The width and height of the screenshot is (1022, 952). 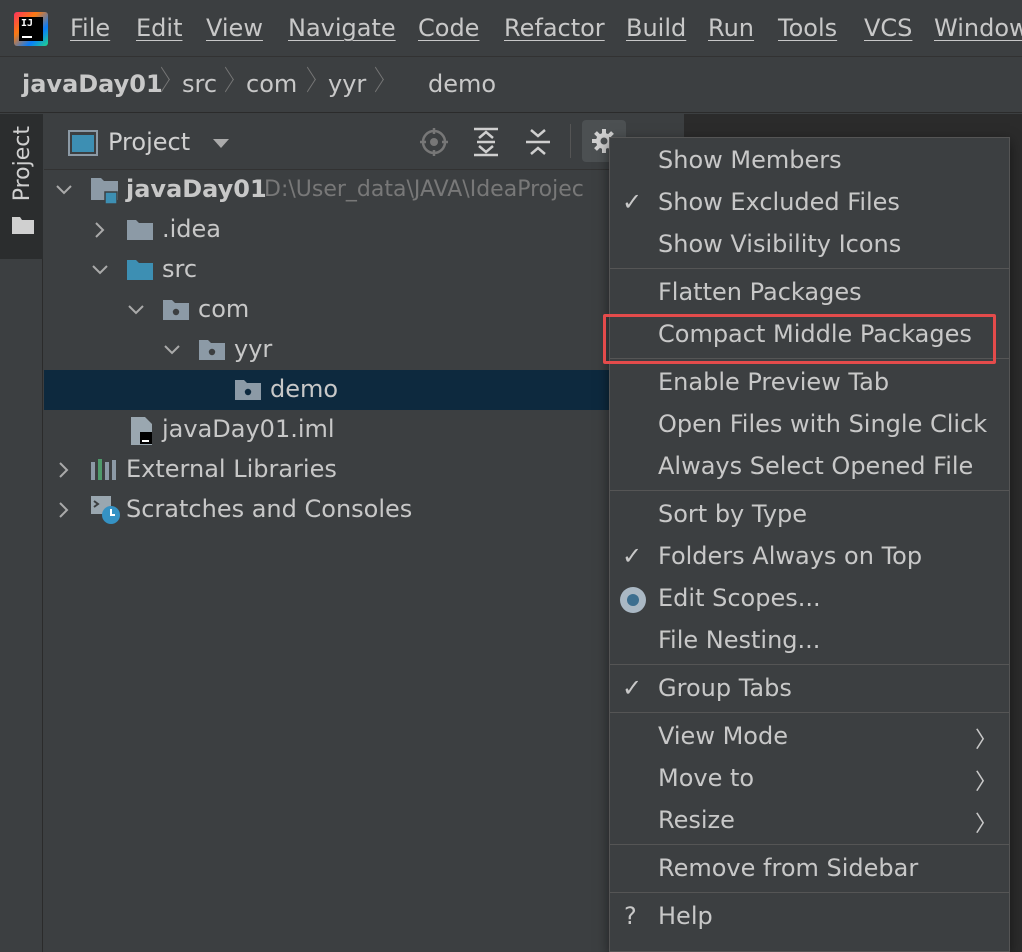 What do you see at coordinates (141, 431) in the screenshot?
I see `iml-file-icon` at bounding box center [141, 431].